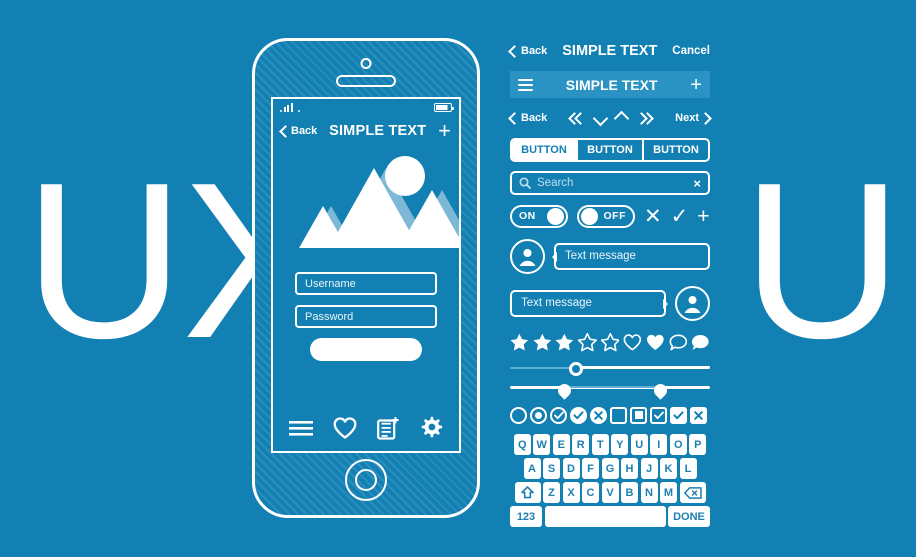 Image resolution: width=916 pixels, height=557 pixels. Describe the element at coordinates (629, 492) in the screenshot. I see `key-b: B` at that location.